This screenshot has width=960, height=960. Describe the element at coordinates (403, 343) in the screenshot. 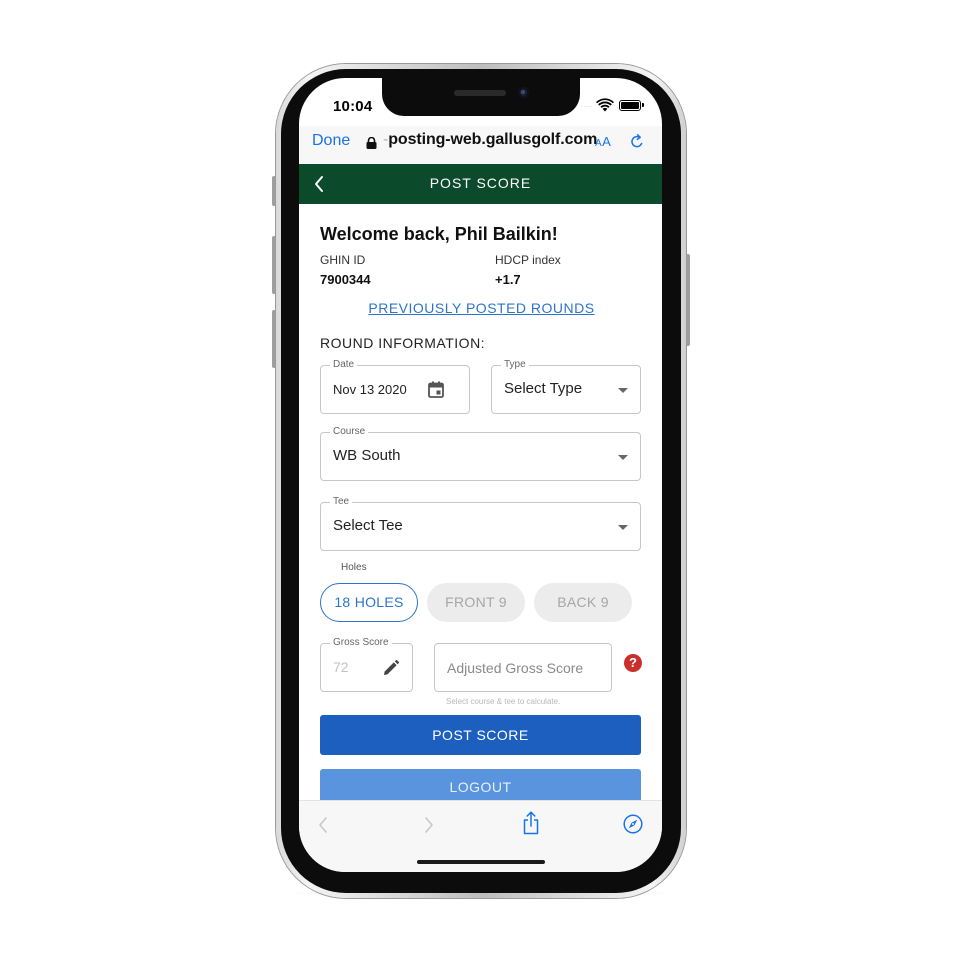

I see `round-information-title: ROUND INFORMATION:` at that location.